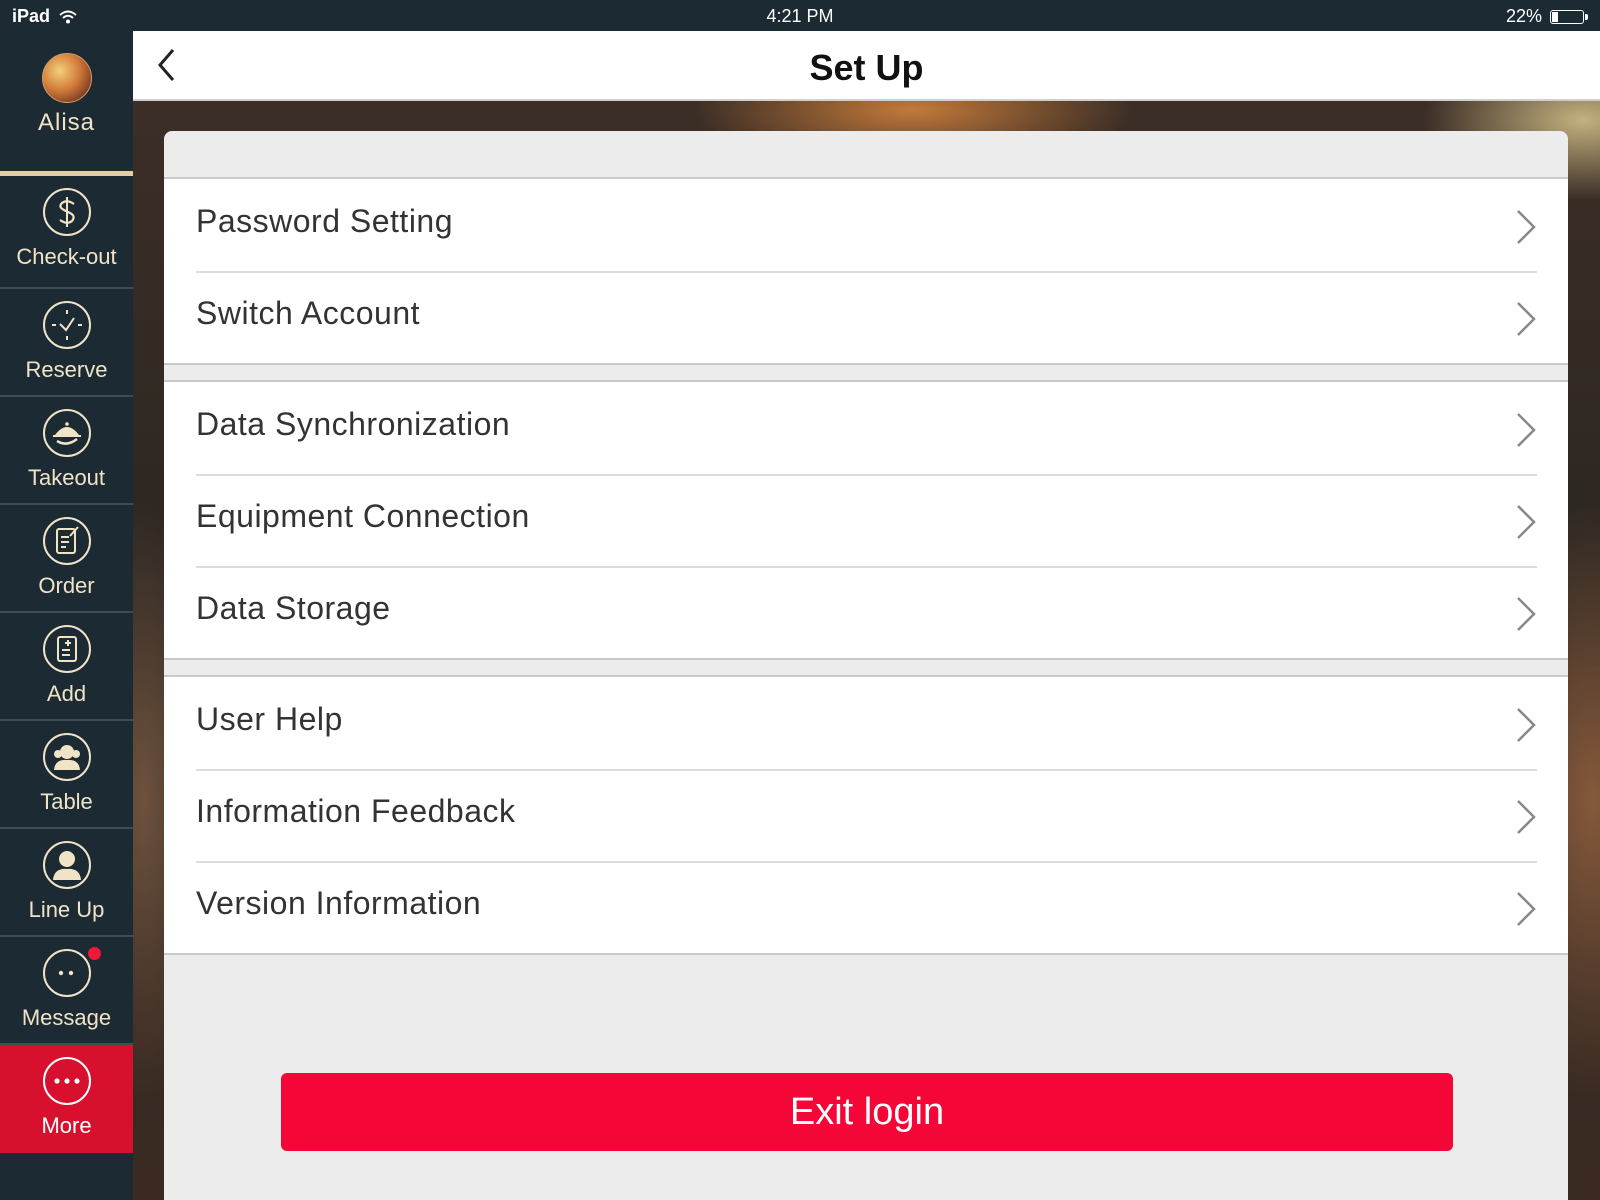 Image resolution: width=1600 pixels, height=1200 pixels. What do you see at coordinates (866, 317) in the screenshot?
I see `settings-row-switch-account: Switch Account` at bounding box center [866, 317].